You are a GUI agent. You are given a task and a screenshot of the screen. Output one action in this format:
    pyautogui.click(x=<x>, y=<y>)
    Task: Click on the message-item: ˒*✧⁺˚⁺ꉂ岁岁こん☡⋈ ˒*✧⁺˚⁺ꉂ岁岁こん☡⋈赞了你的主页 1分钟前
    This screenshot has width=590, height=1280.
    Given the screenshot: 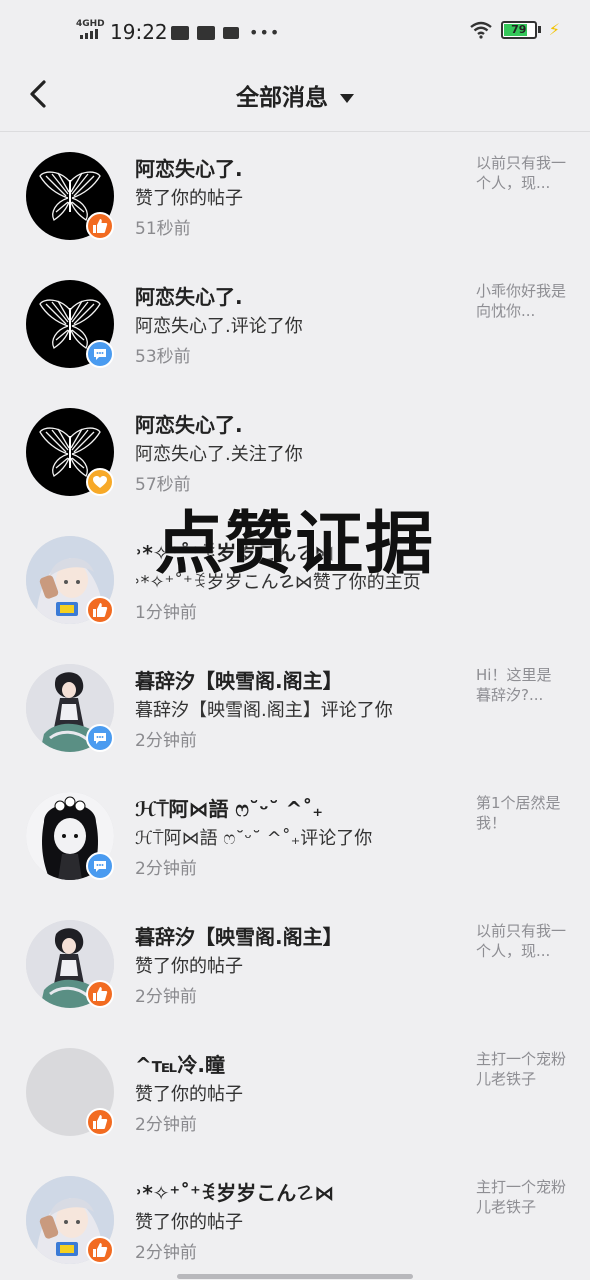 What is the action you would take?
    pyautogui.click(x=295, y=580)
    